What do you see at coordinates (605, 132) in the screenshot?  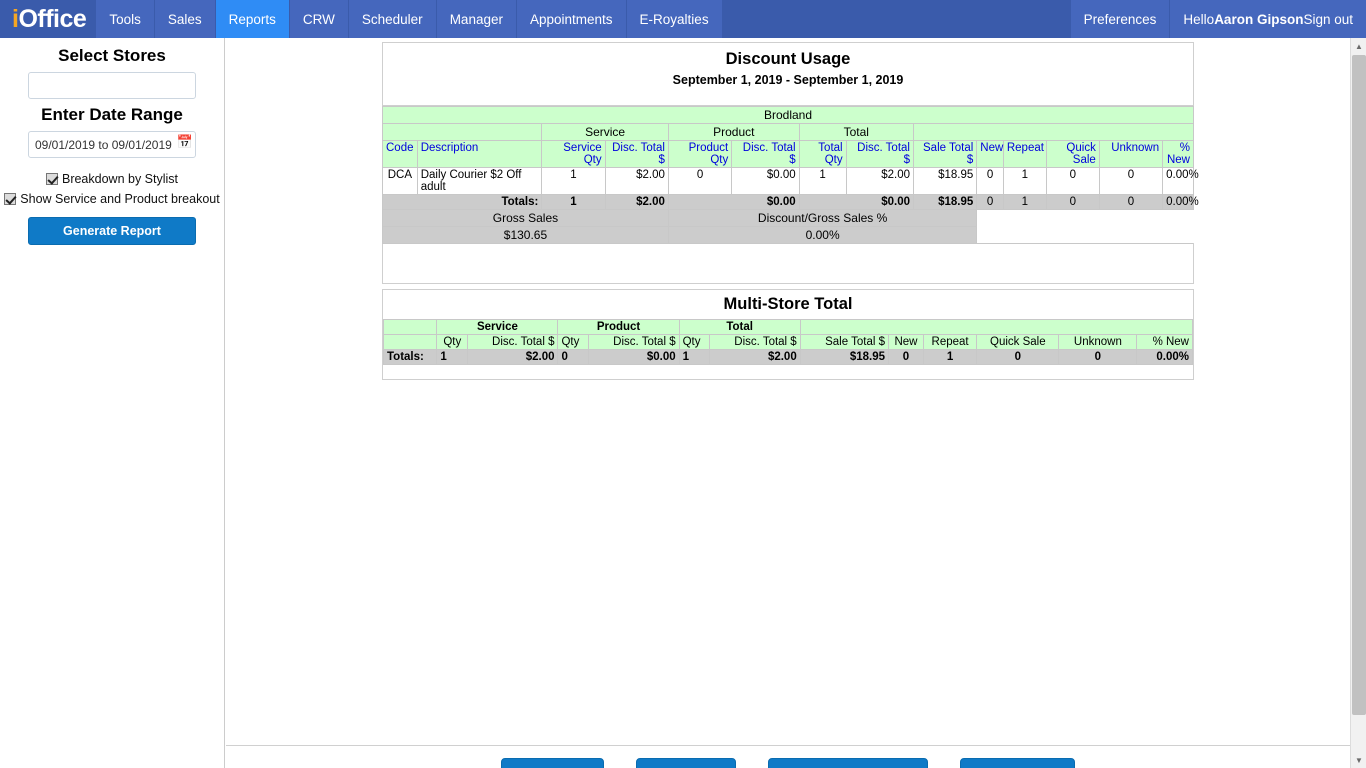 I see `group-service: Service` at bounding box center [605, 132].